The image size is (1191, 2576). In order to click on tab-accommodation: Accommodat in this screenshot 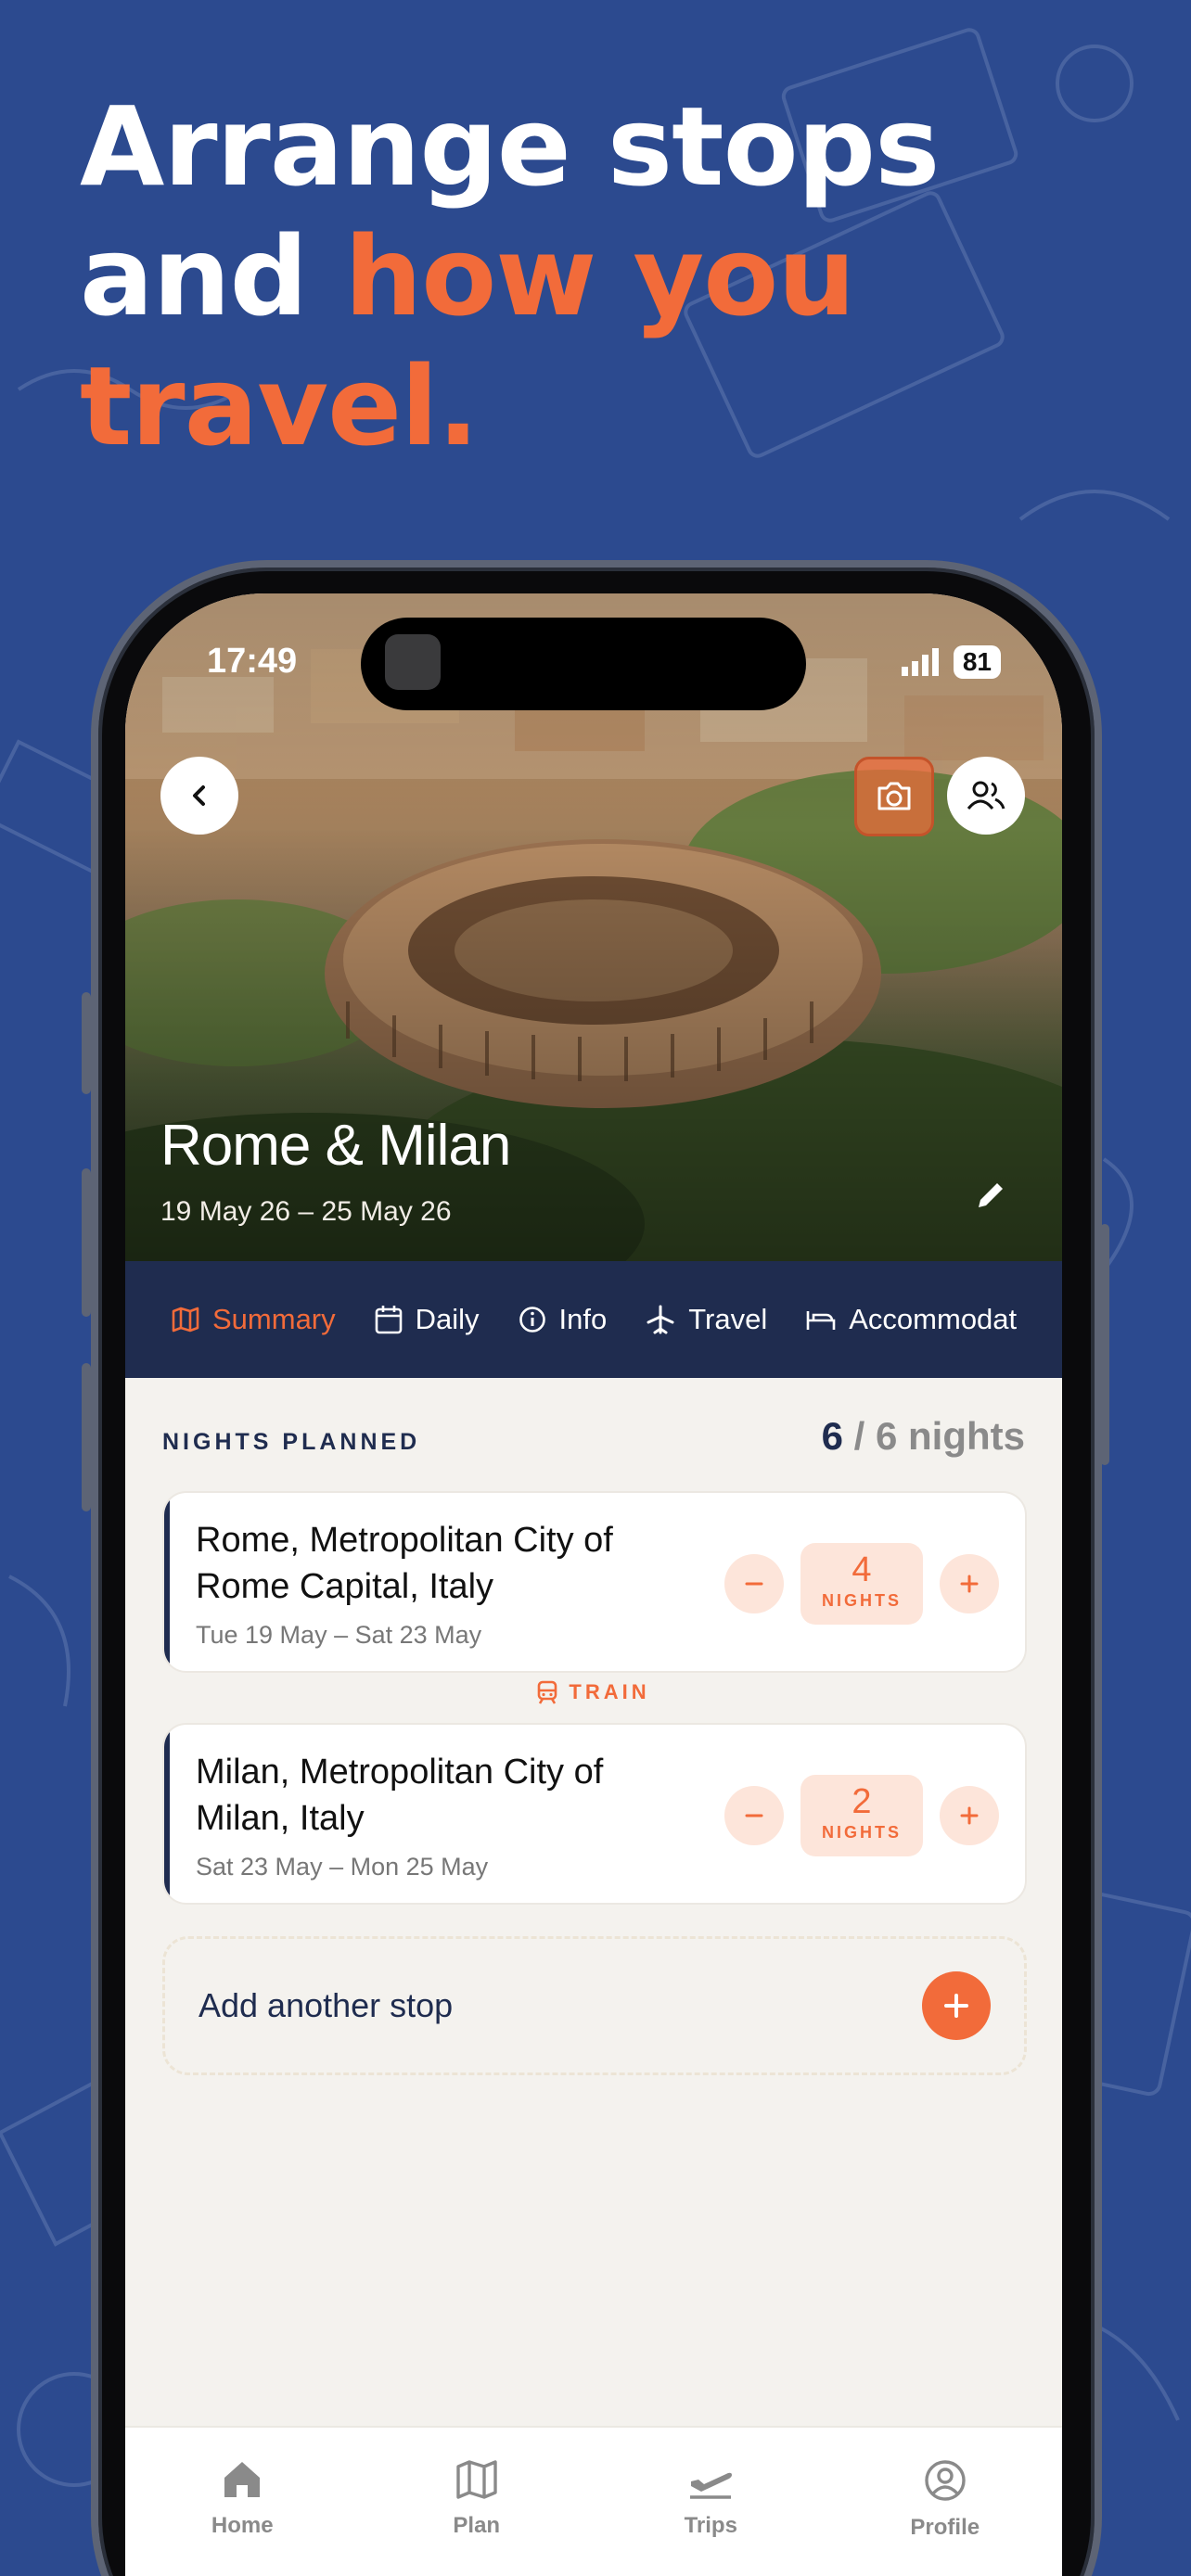, I will do `click(911, 1319)`.